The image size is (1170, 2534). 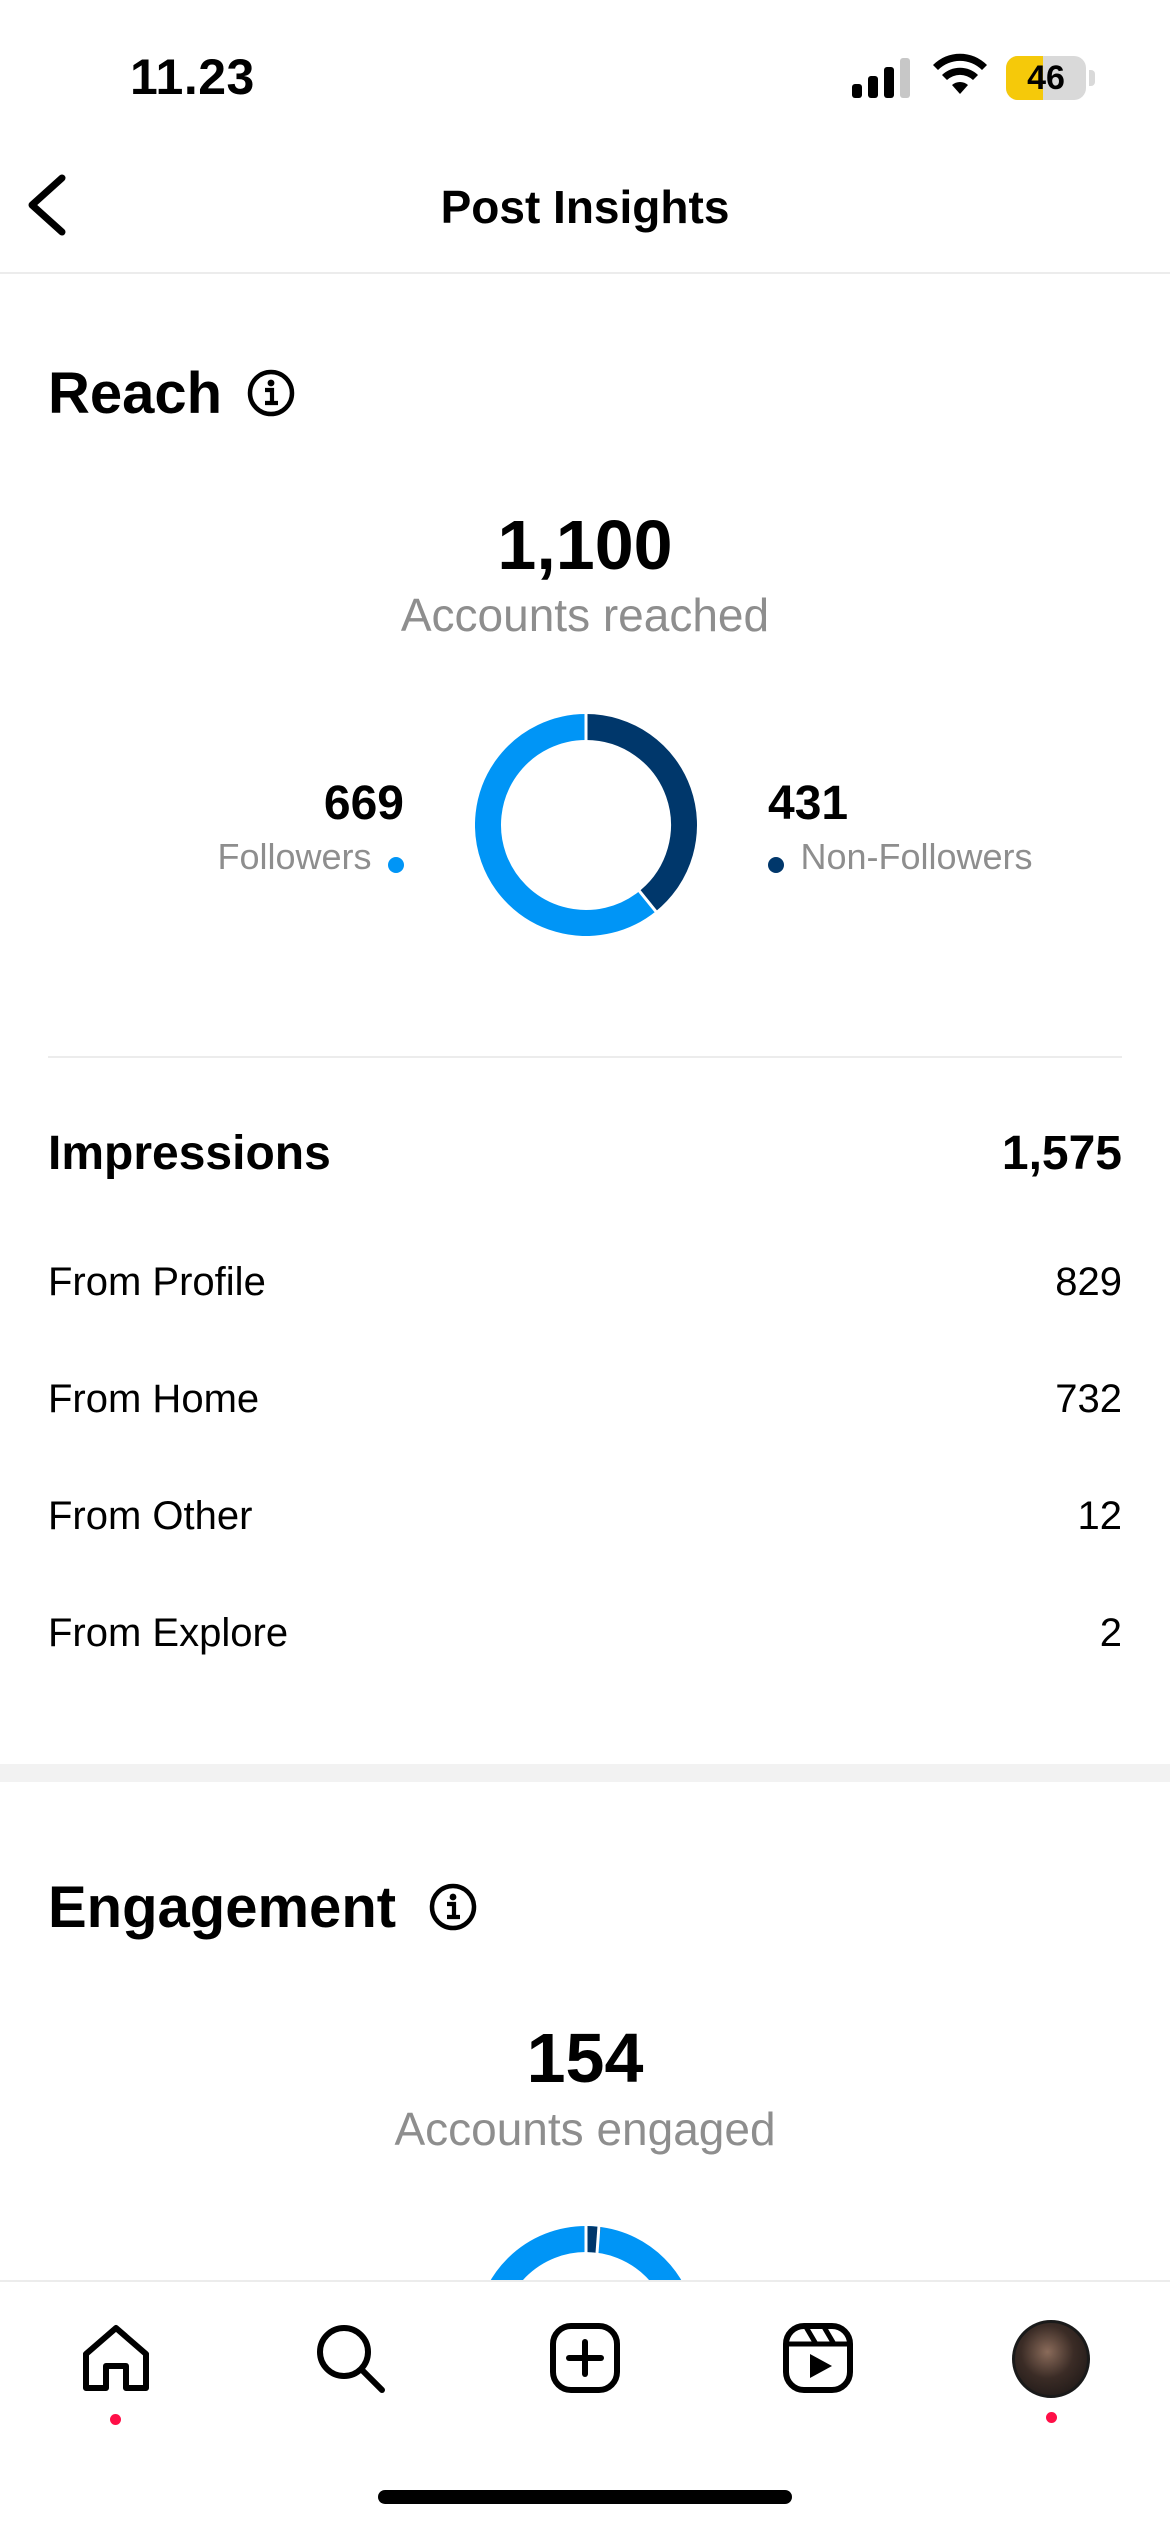 I want to click on accounts-reached-label: Accounts reached, so click(x=585, y=615).